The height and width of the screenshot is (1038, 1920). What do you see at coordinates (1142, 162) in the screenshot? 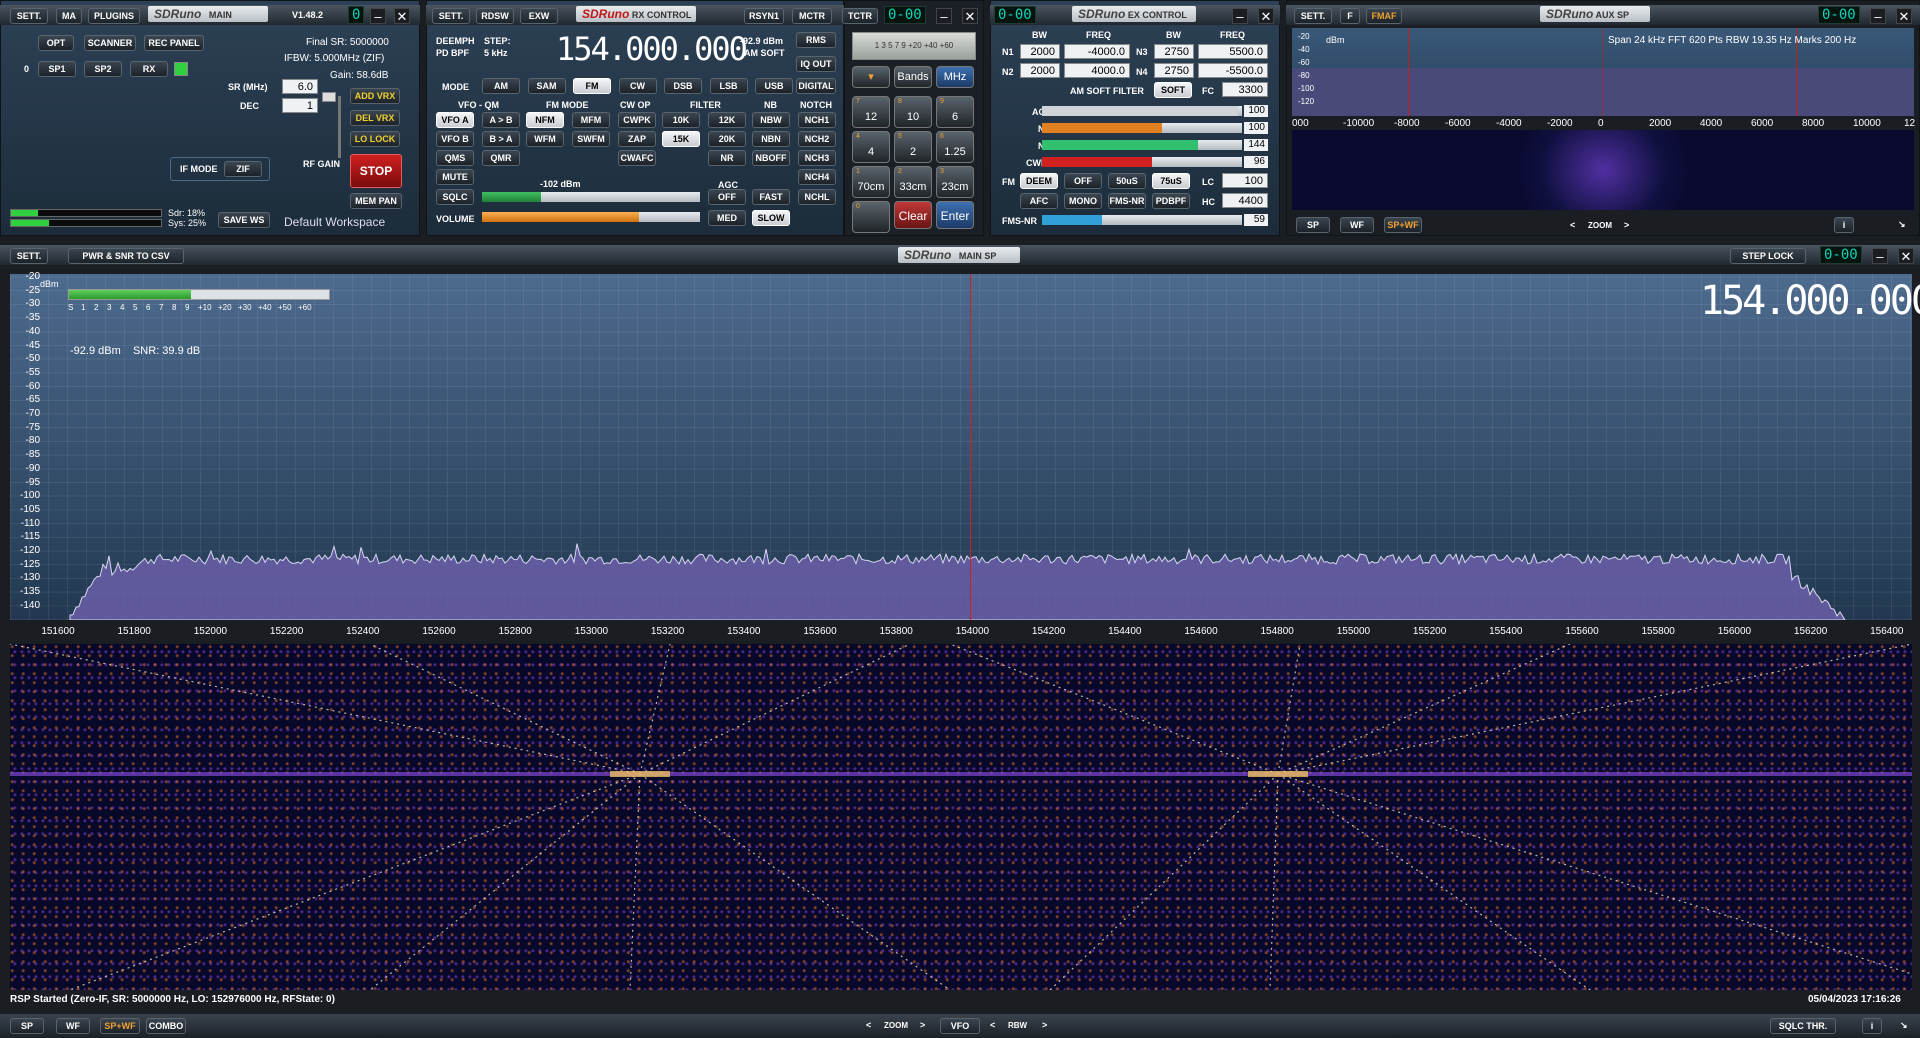
I see `cwpk-slider` at bounding box center [1142, 162].